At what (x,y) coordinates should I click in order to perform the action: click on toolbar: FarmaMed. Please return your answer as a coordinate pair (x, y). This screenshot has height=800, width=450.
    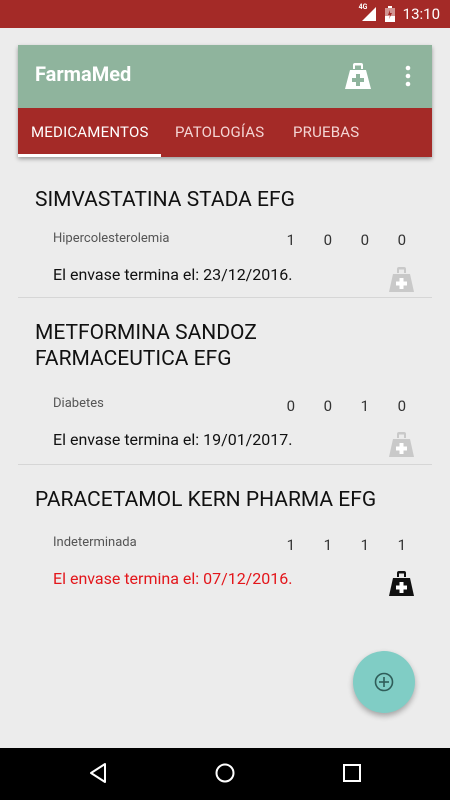
    Looking at the image, I should click on (225, 76).